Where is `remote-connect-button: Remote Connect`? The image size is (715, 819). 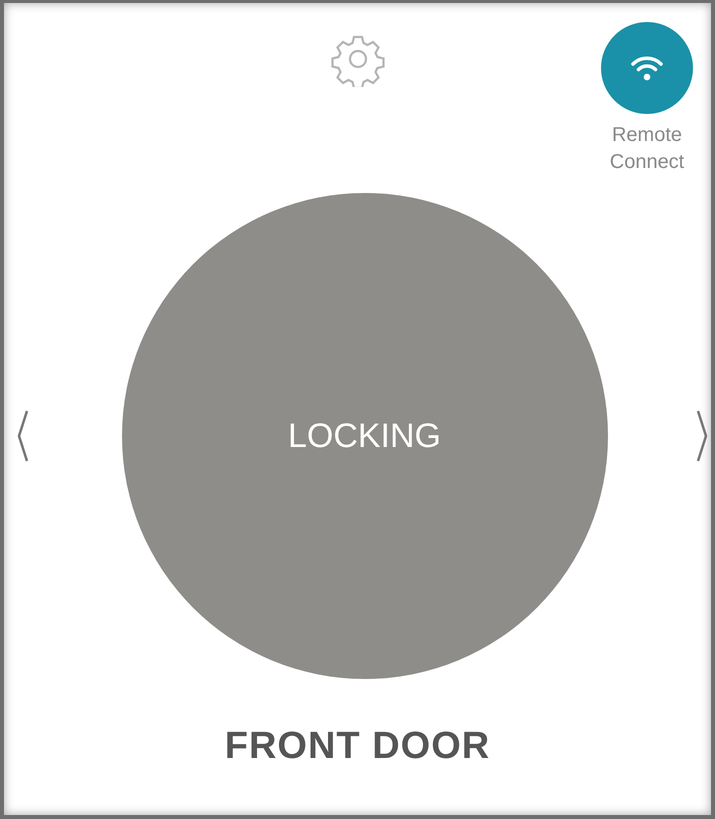
remote-connect-button: Remote Connect is located at coordinates (647, 107).